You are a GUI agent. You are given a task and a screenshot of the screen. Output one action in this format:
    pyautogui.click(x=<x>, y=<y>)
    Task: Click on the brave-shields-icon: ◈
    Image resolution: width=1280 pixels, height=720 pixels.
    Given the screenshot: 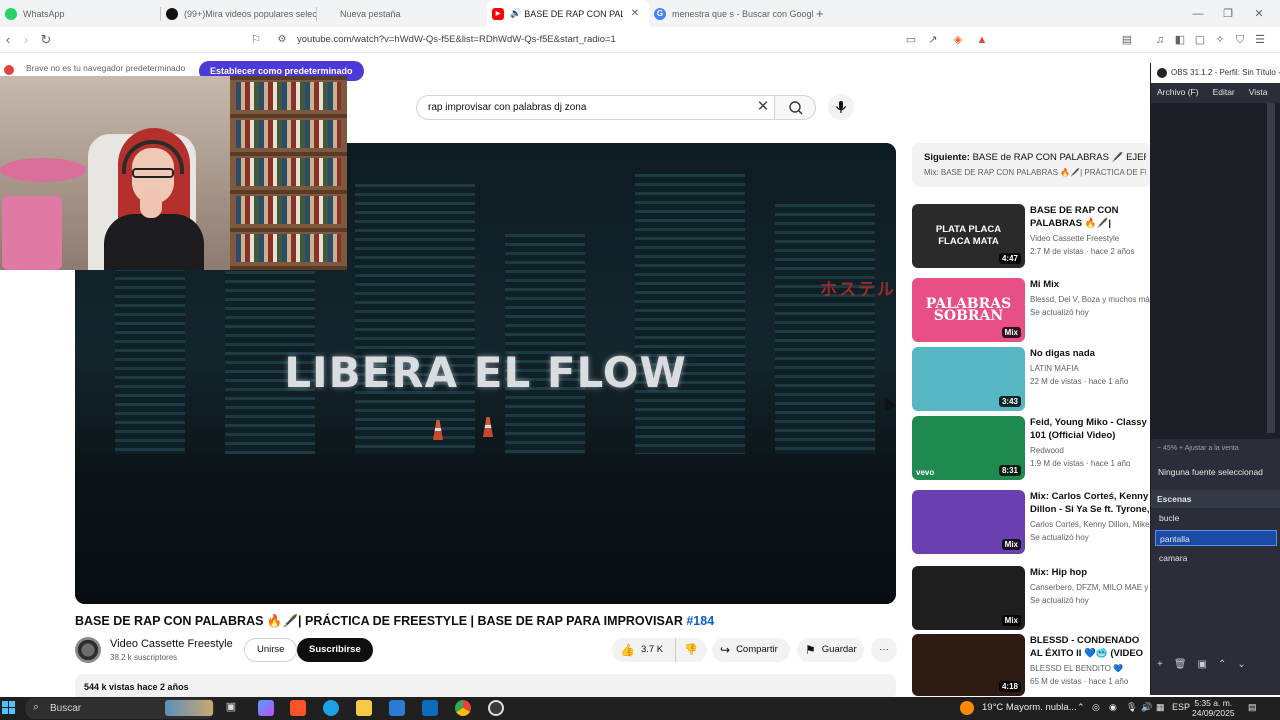 What is the action you would take?
    pyautogui.click(x=958, y=40)
    